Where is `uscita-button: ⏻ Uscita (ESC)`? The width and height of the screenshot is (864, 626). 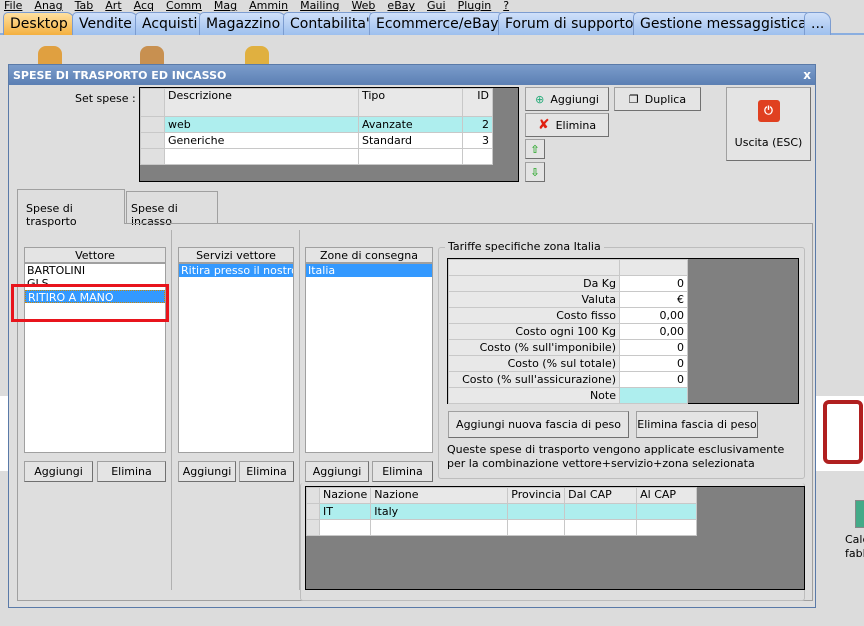
uscita-button: ⏻ Uscita (ESC) is located at coordinates (768, 124).